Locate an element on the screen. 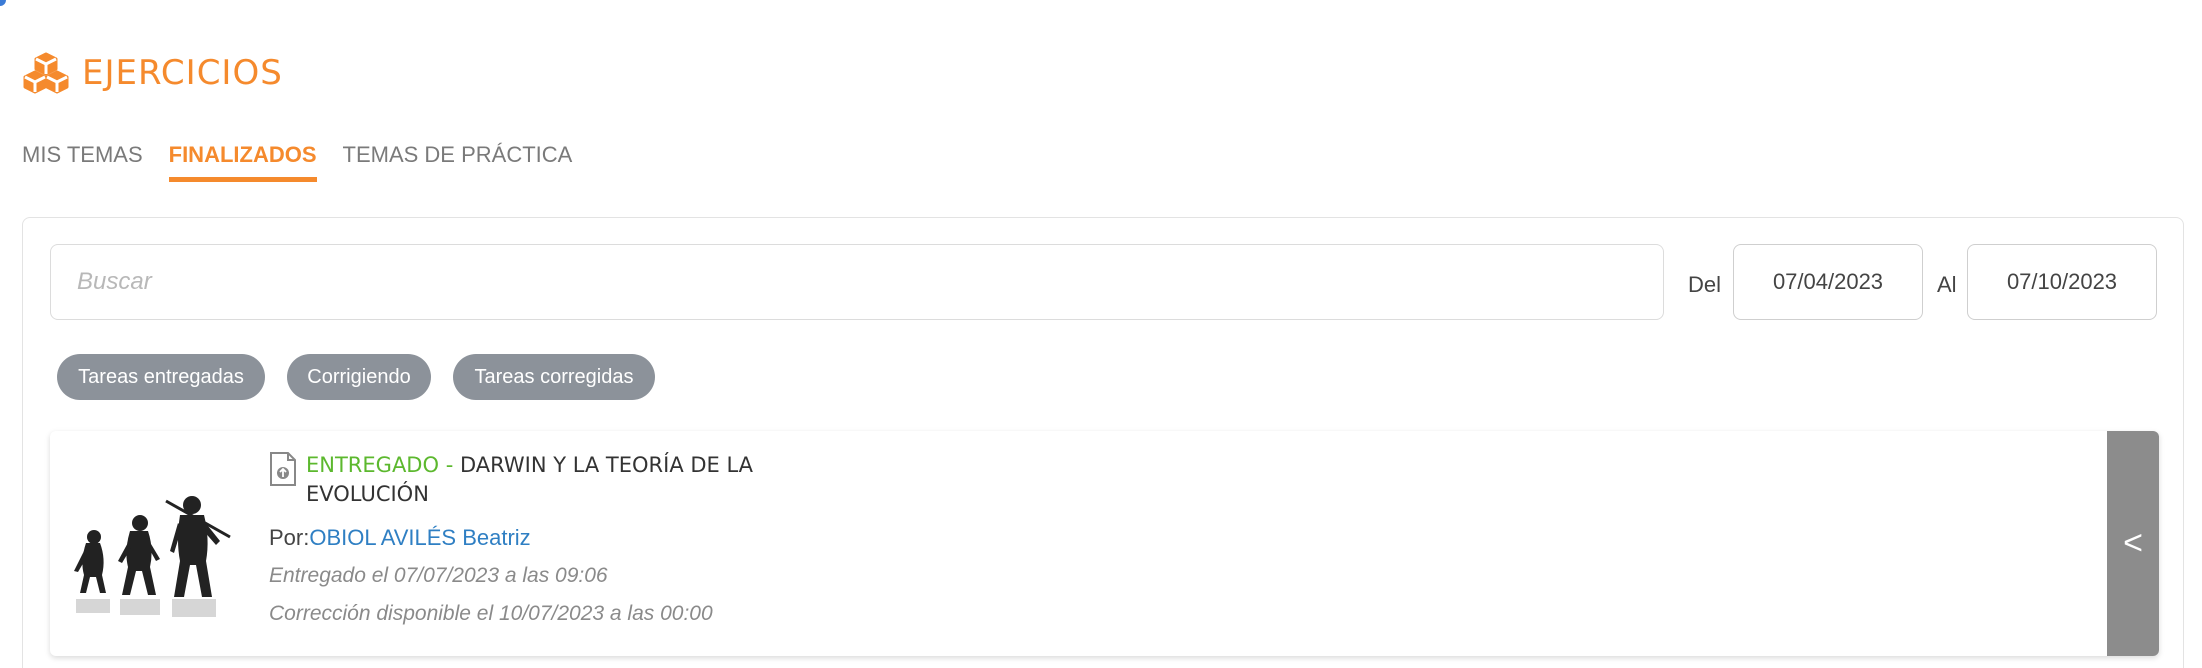  card-expand-toggle: < is located at coordinates (2133, 543).